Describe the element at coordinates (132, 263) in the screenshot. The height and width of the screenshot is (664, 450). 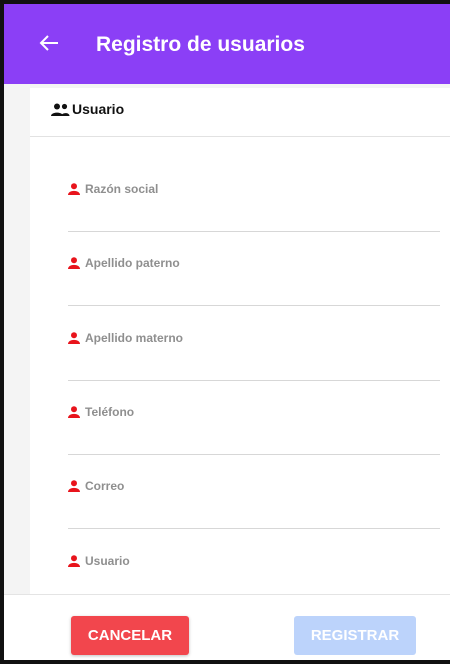
I see `field-label: Apellido paterno` at that location.